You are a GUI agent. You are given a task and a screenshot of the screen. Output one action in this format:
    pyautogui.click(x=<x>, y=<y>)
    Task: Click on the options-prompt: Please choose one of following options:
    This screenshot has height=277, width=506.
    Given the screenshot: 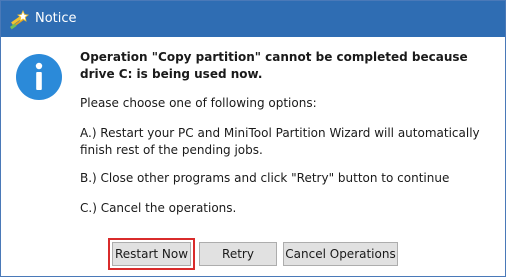 What is the action you would take?
    pyautogui.click(x=198, y=103)
    